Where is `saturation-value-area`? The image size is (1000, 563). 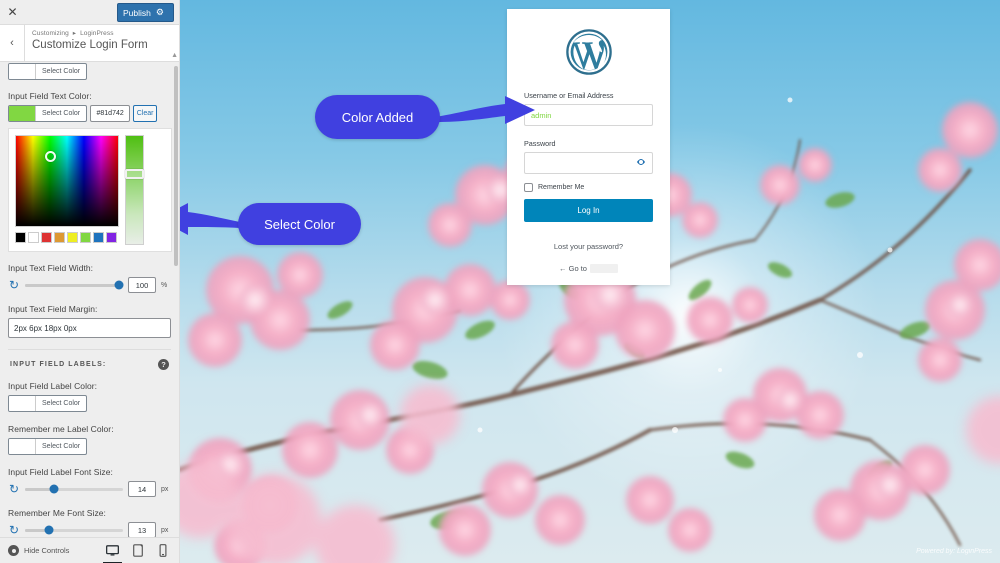
saturation-value-area is located at coordinates (67, 181).